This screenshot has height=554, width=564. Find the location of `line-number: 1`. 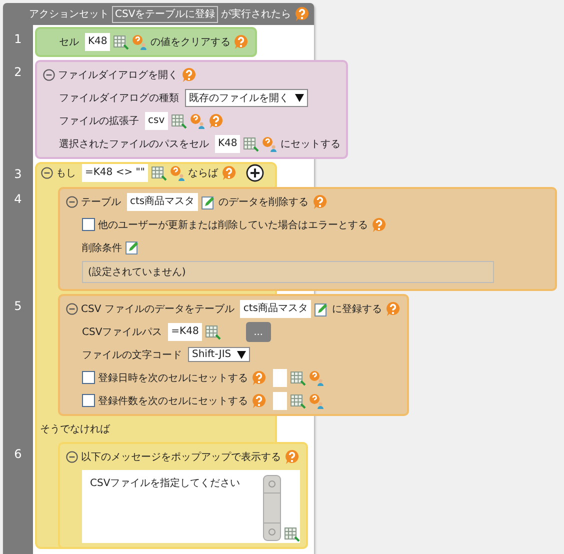

line-number: 1 is located at coordinates (18, 38).